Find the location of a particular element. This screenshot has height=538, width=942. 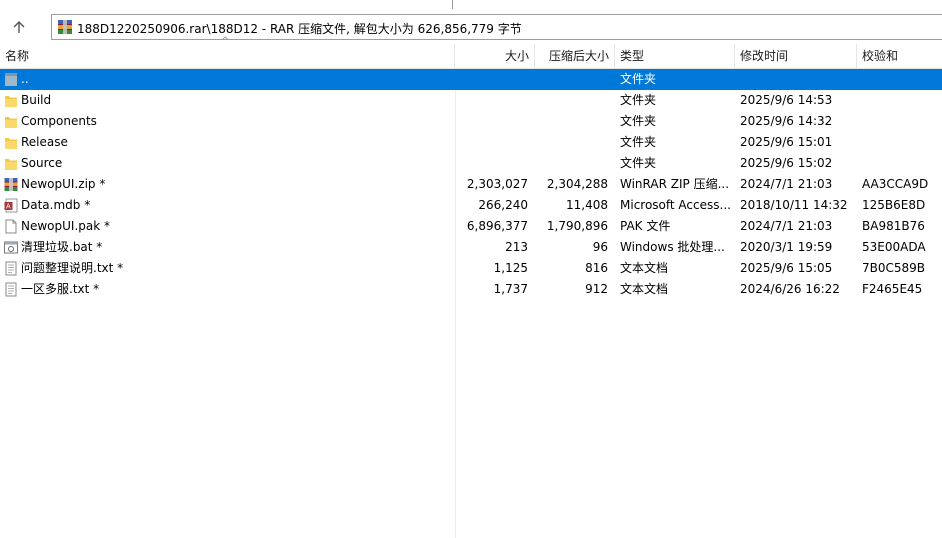

file-packed-size: 96 is located at coordinates (600, 247).